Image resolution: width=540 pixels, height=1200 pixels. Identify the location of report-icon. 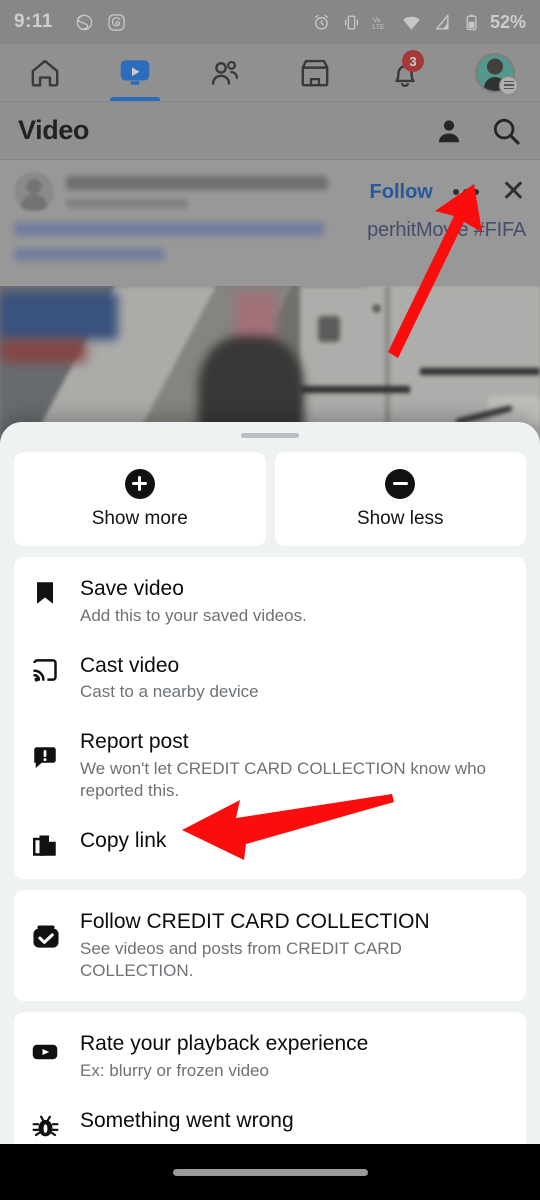
(45, 758).